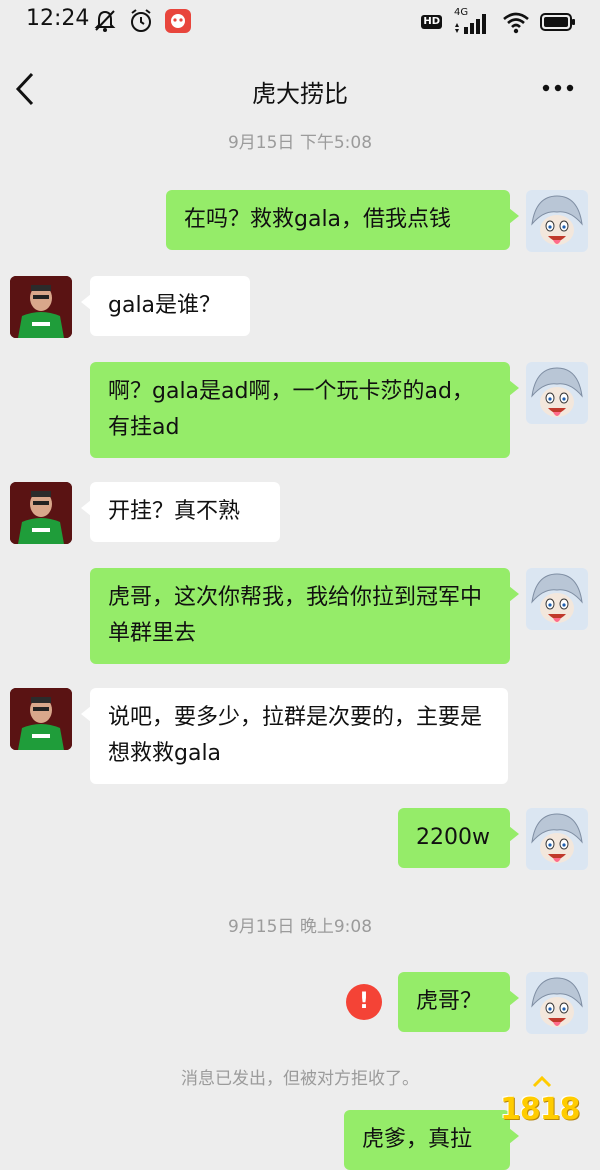  What do you see at coordinates (165, 306) in the screenshot?
I see `message-bubble-them: gala是谁？` at bounding box center [165, 306].